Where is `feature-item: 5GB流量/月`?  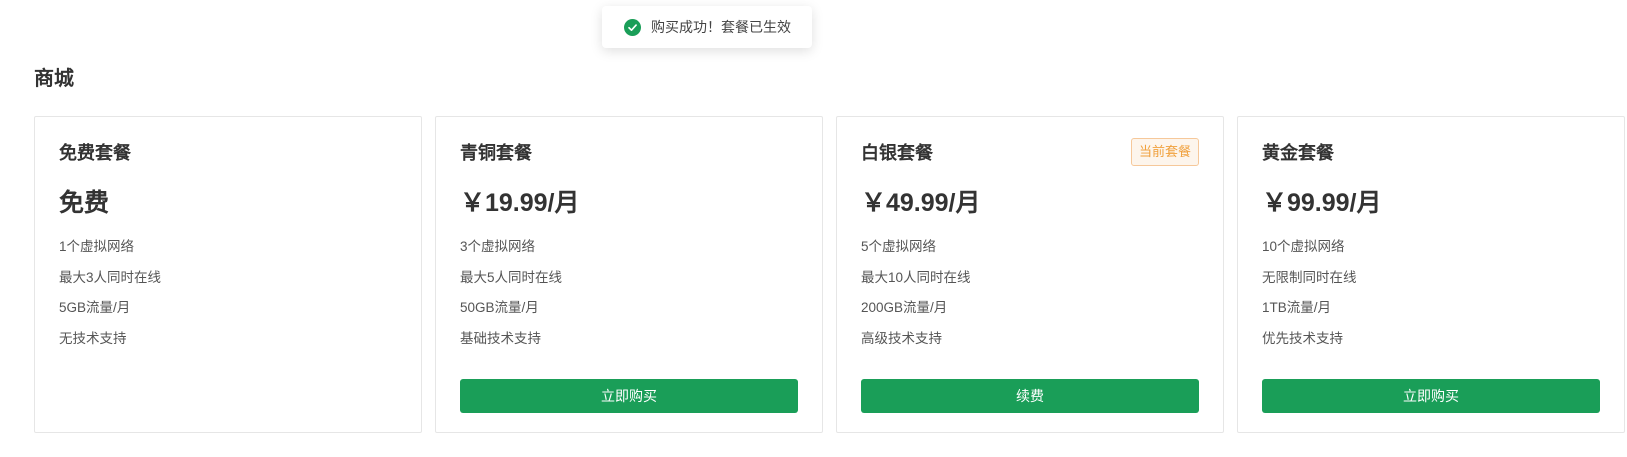
feature-item: 5GB流量/月 is located at coordinates (95, 307).